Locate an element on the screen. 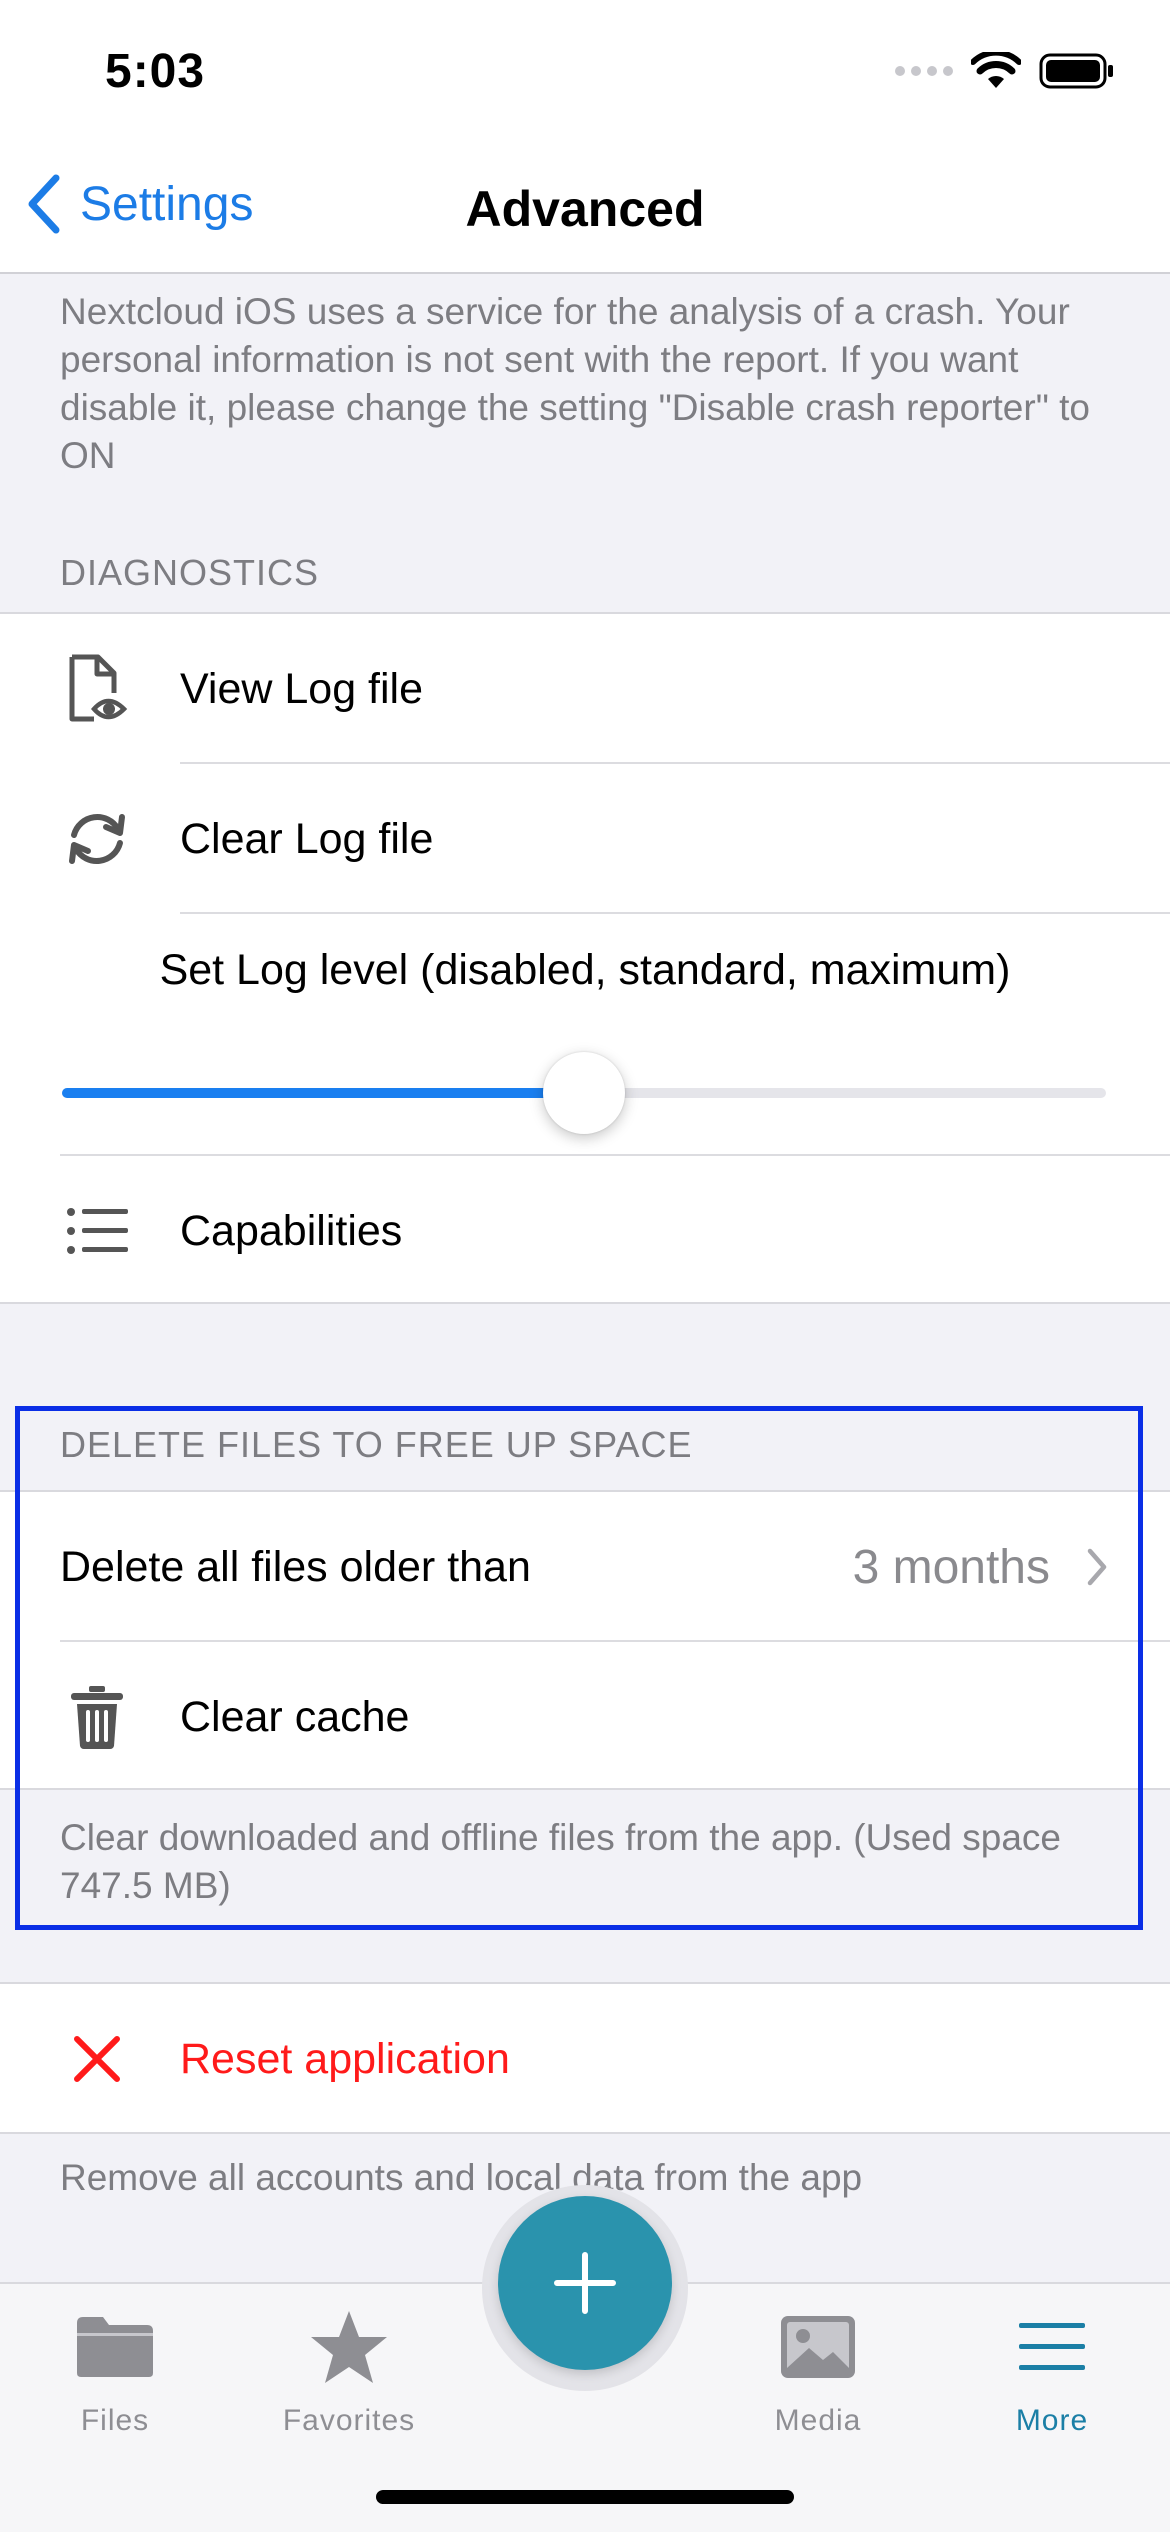 This screenshot has height=2532, width=1170. add-button is located at coordinates (585, 2283).